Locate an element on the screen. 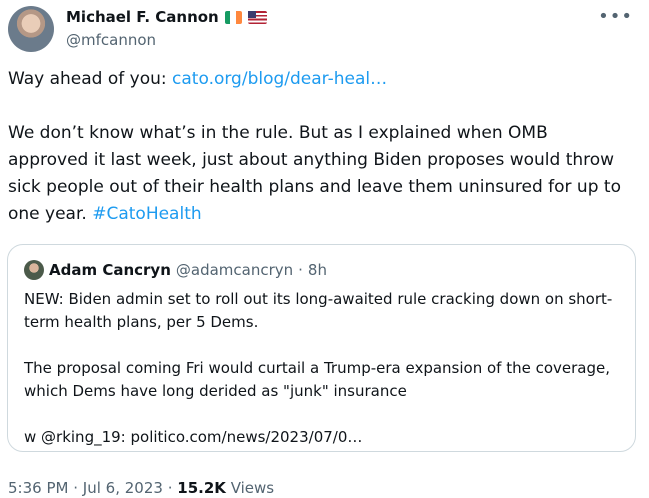 This screenshot has width=649, height=498. quote-author-name: Adam Cancryn is located at coordinates (110, 270).